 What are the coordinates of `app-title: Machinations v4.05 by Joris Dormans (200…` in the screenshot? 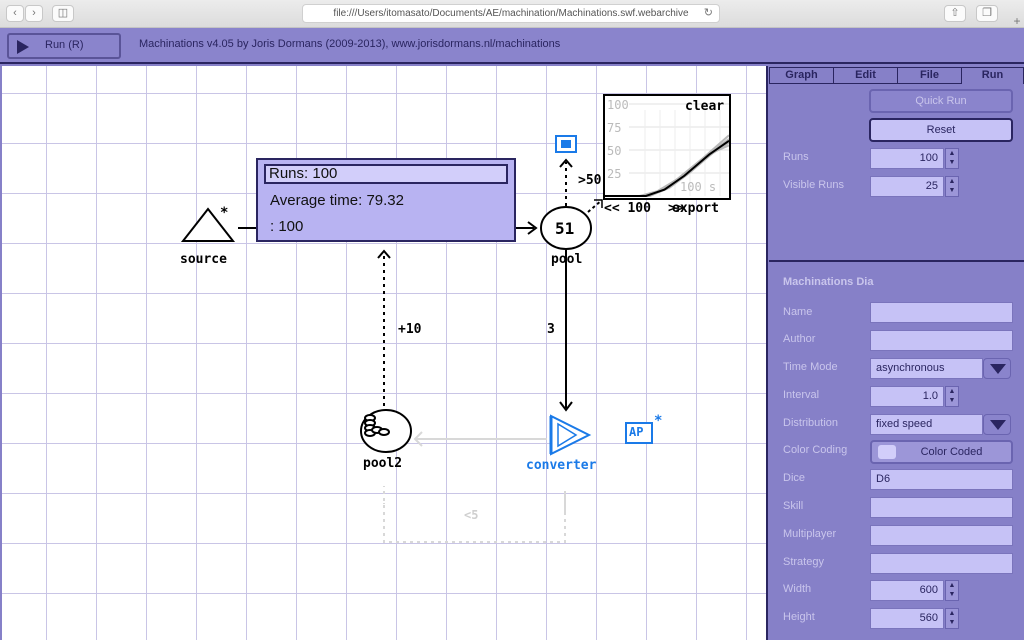 It's located at (350, 44).